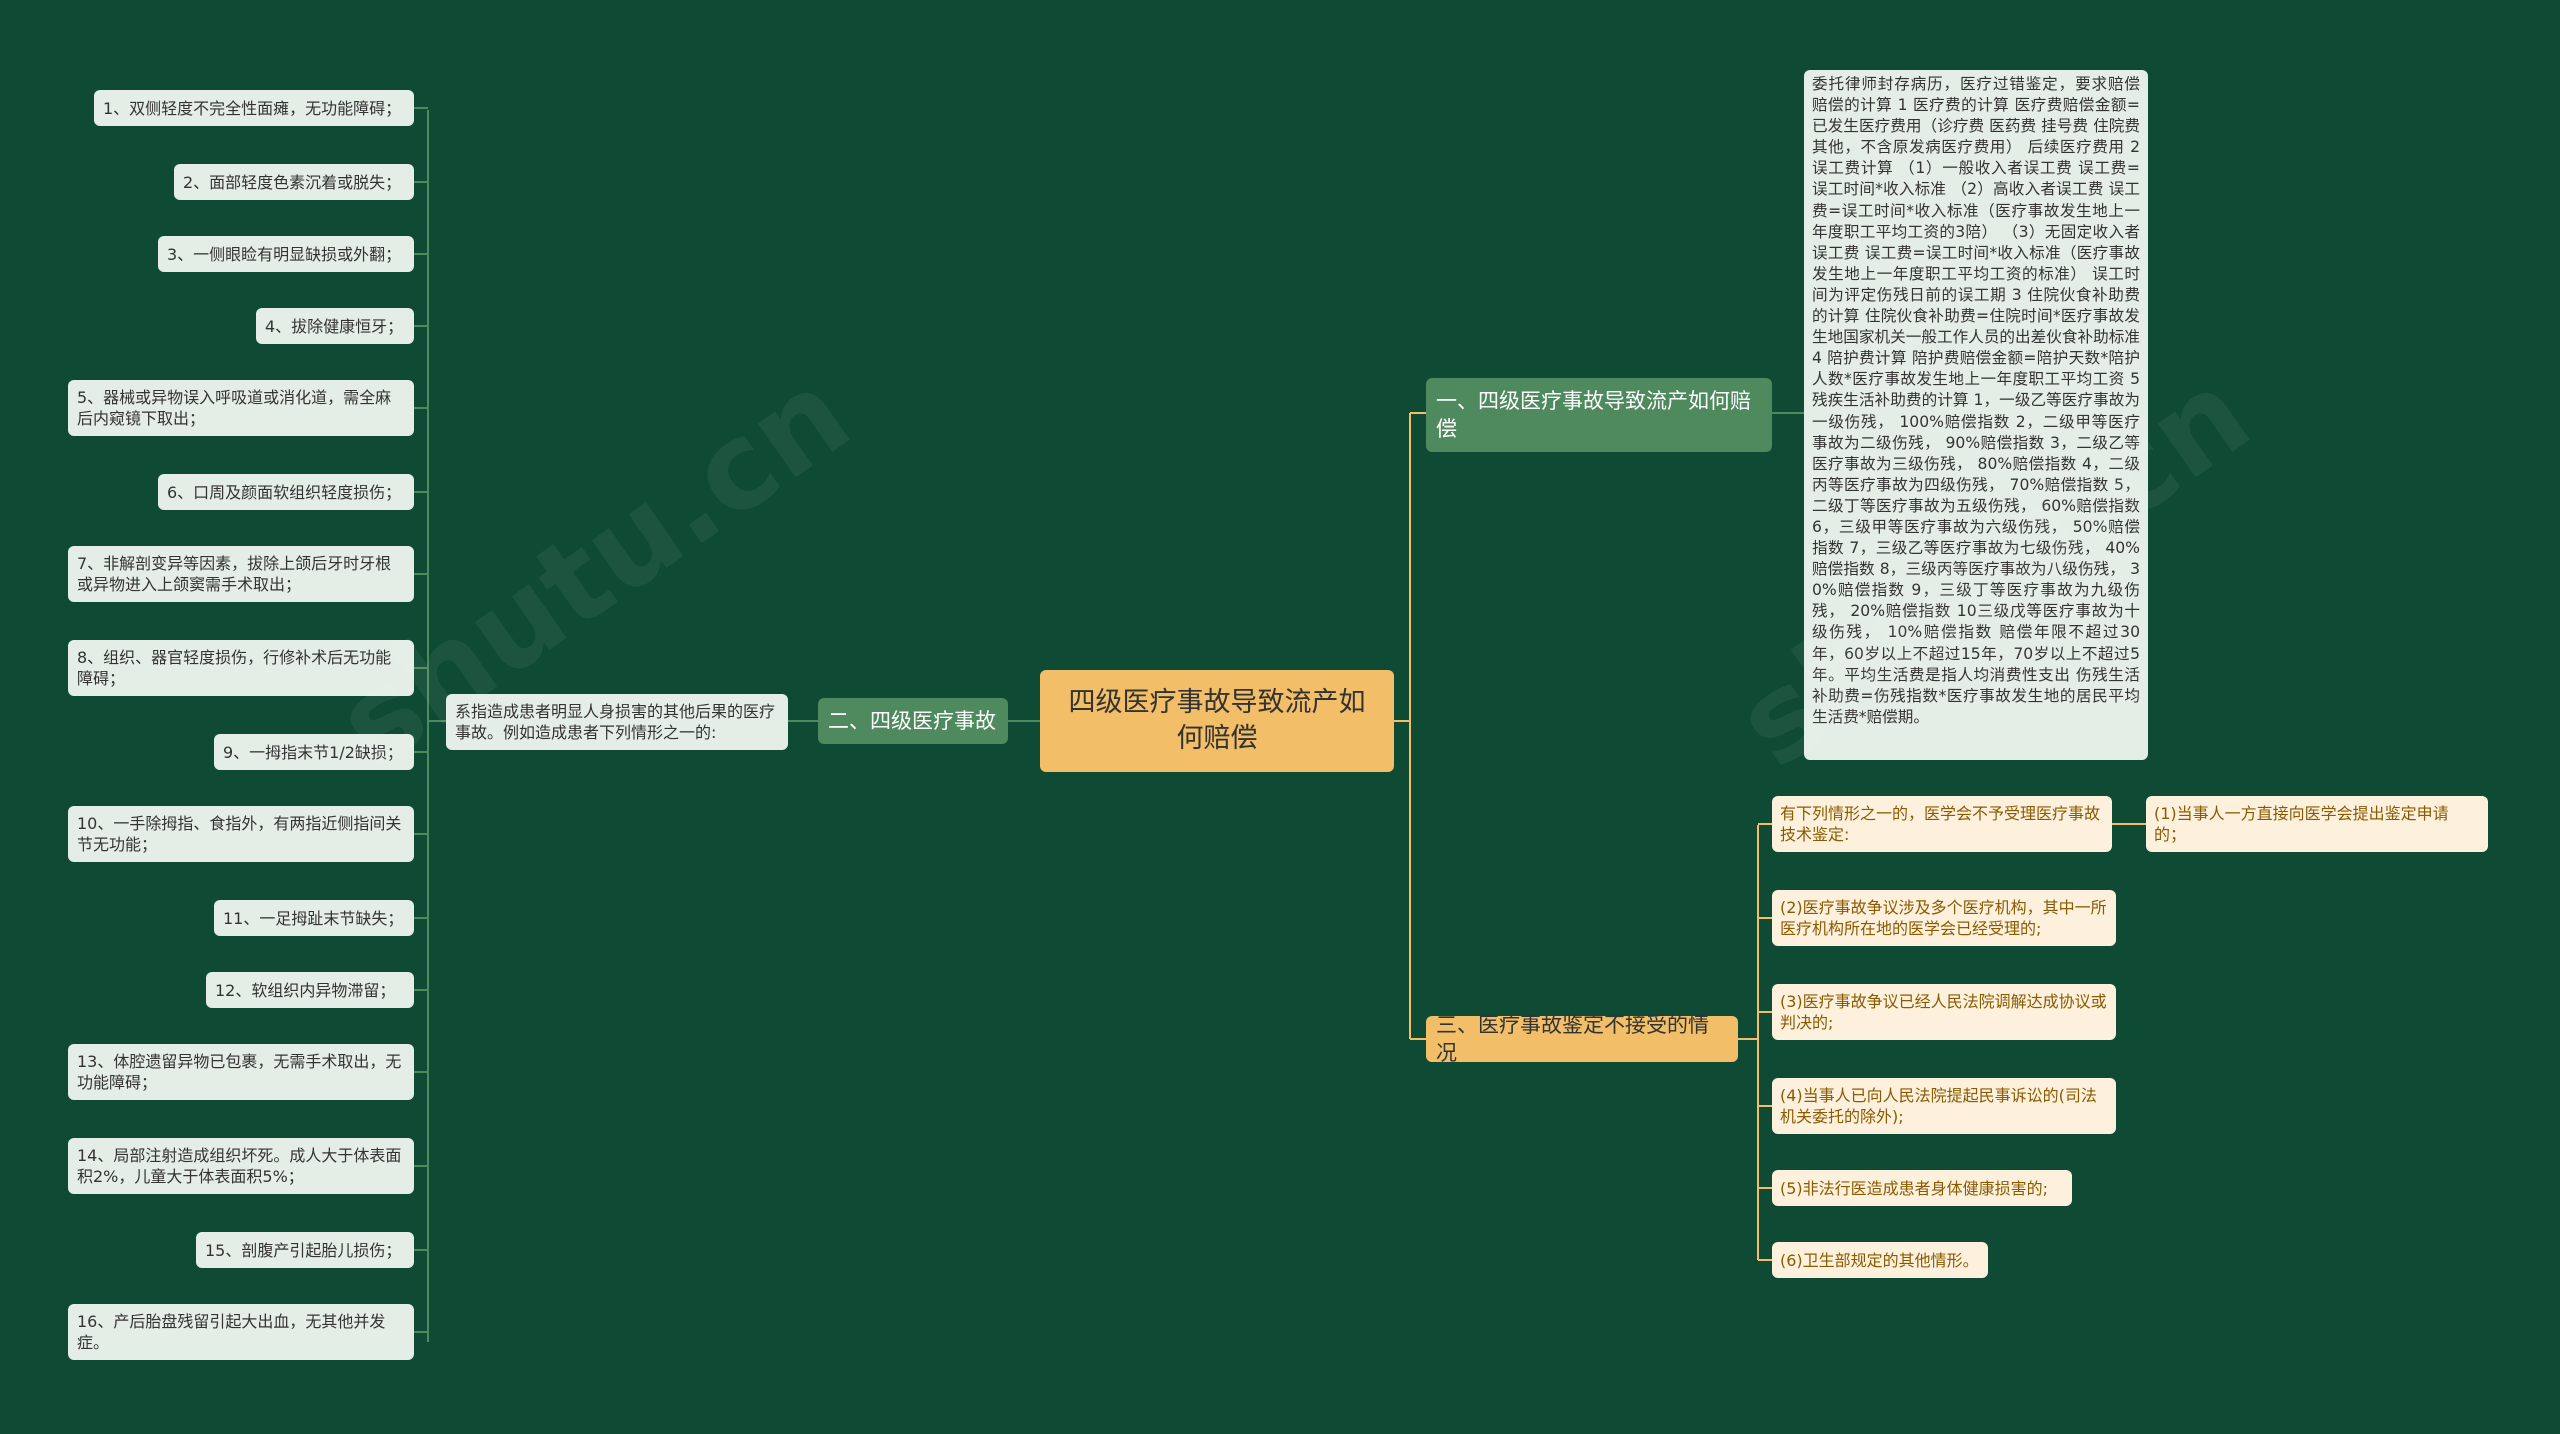 Image resolution: width=2560 pixels, height=1434 pixels. I want to click on branch-appraisal-rejection: 三、医疗事故鉴定不接受的情况, so click(1582, 1039).